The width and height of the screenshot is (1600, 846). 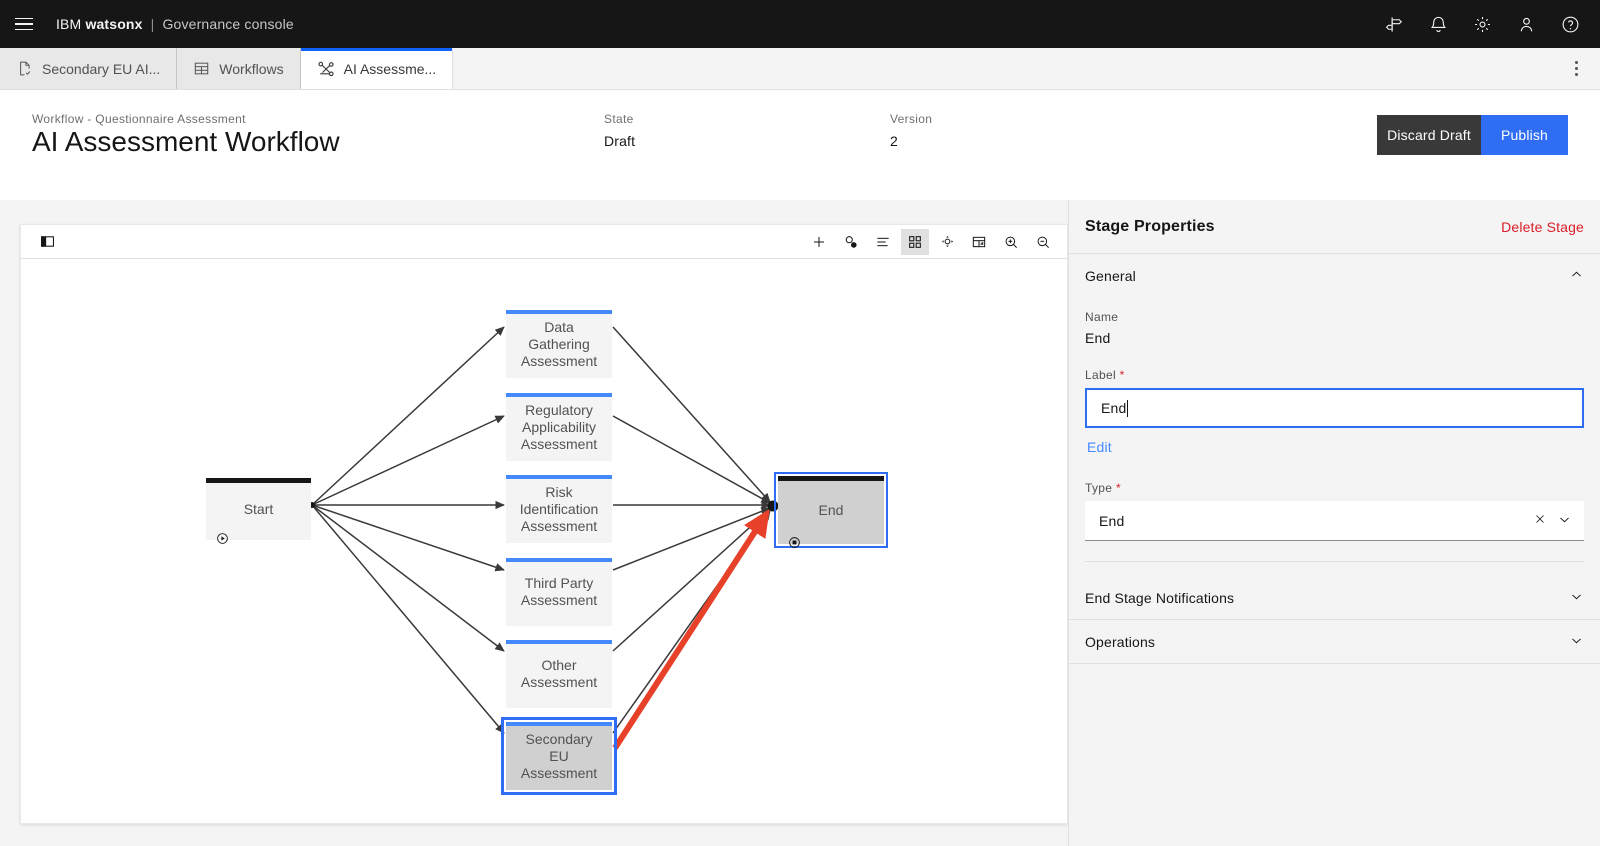 I want to click on node-label: Secondary EU Assessment, so click(x=559, y=755).